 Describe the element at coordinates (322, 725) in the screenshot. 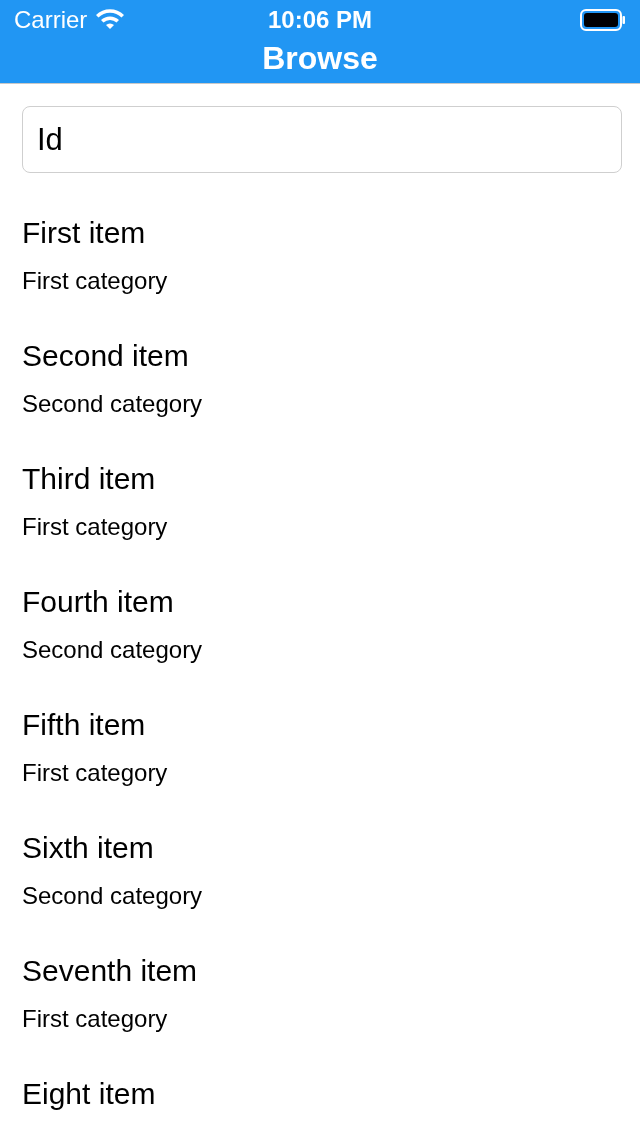

I see `item-title: Fifth item` at that location.